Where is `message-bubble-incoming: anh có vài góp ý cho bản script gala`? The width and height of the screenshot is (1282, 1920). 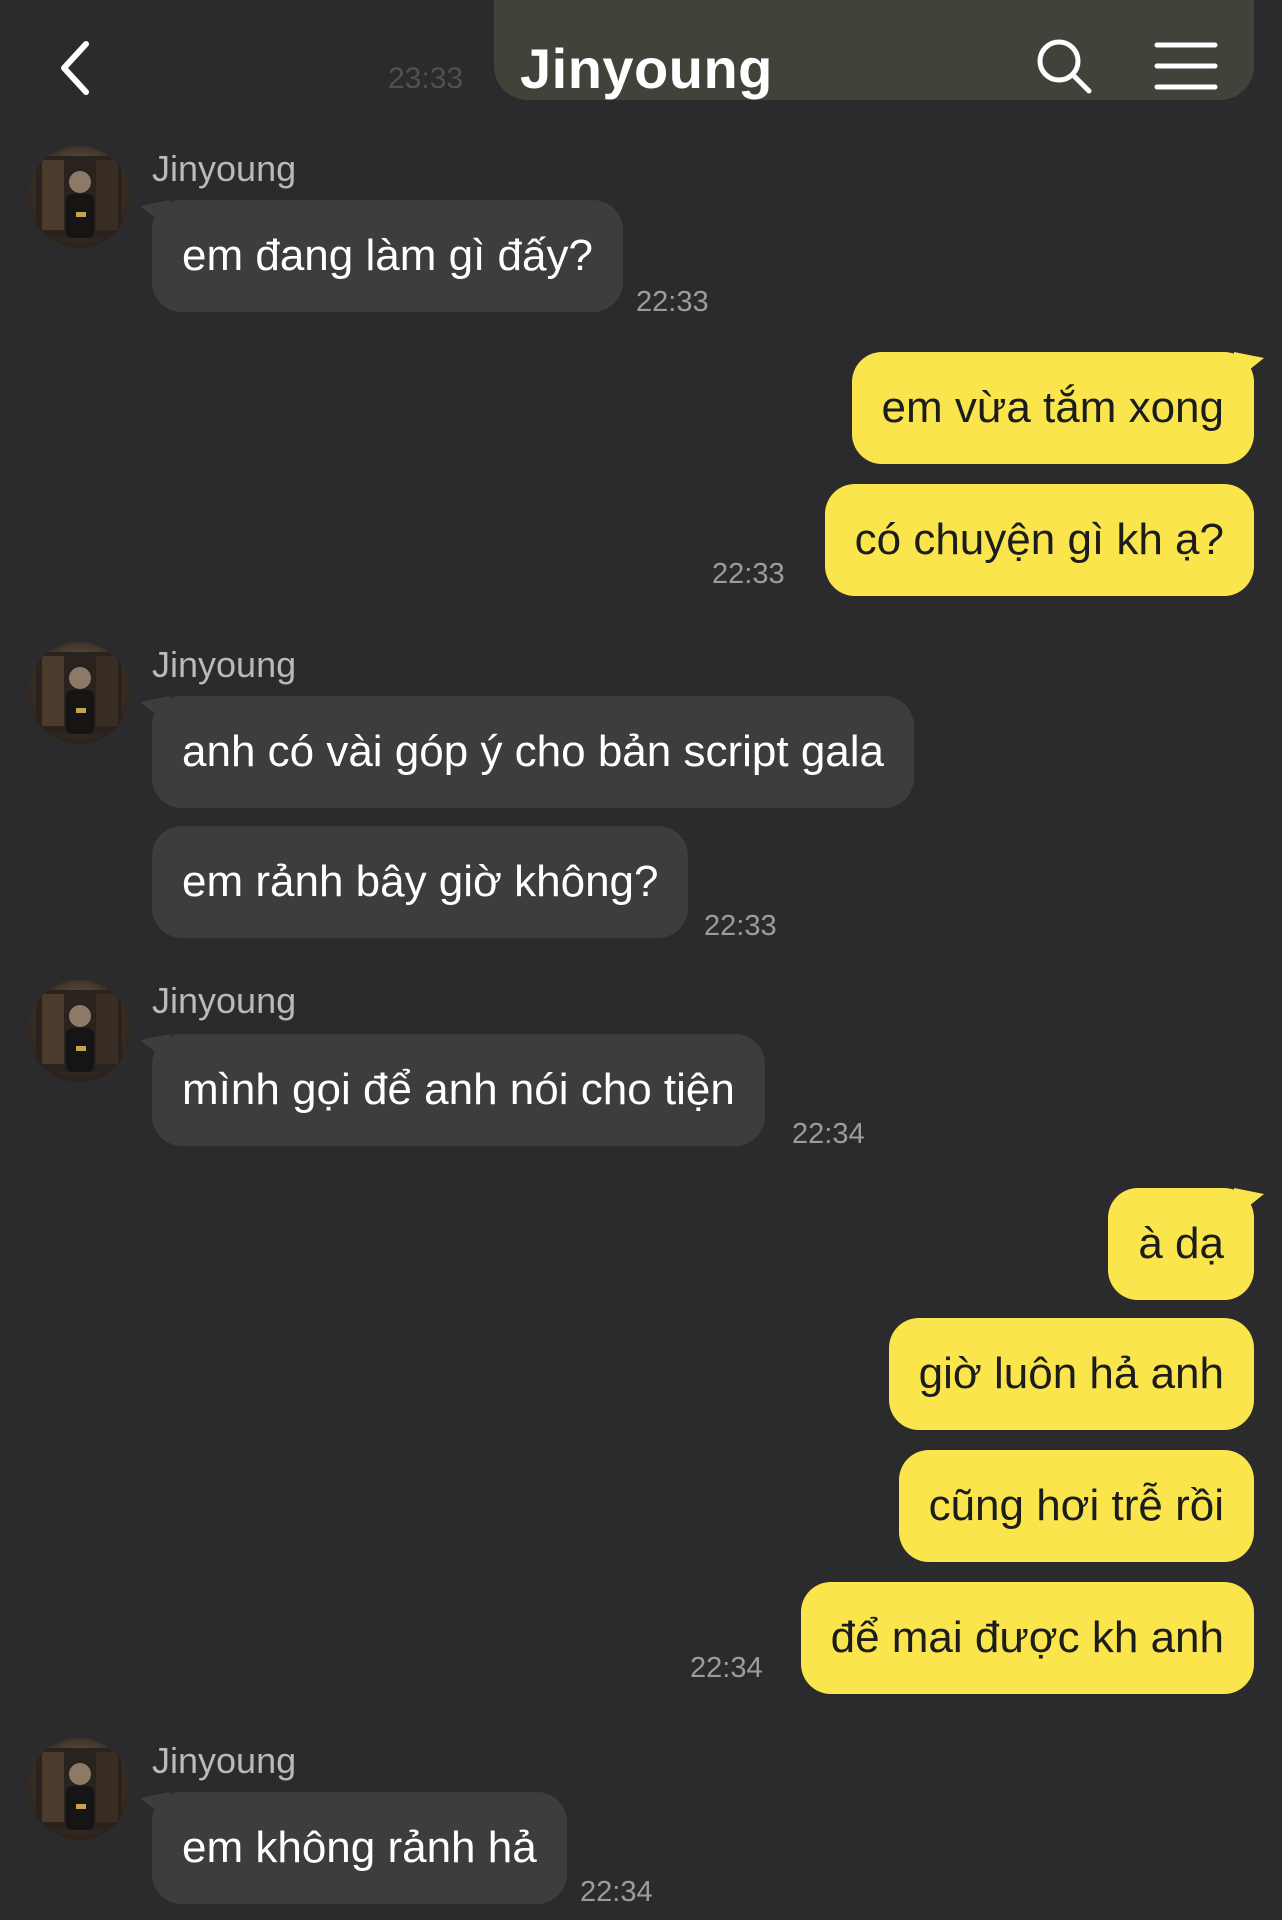 message-bubble-incoming: anh có vài góp ý cho bản script gala is located at coordinates (533, 752).